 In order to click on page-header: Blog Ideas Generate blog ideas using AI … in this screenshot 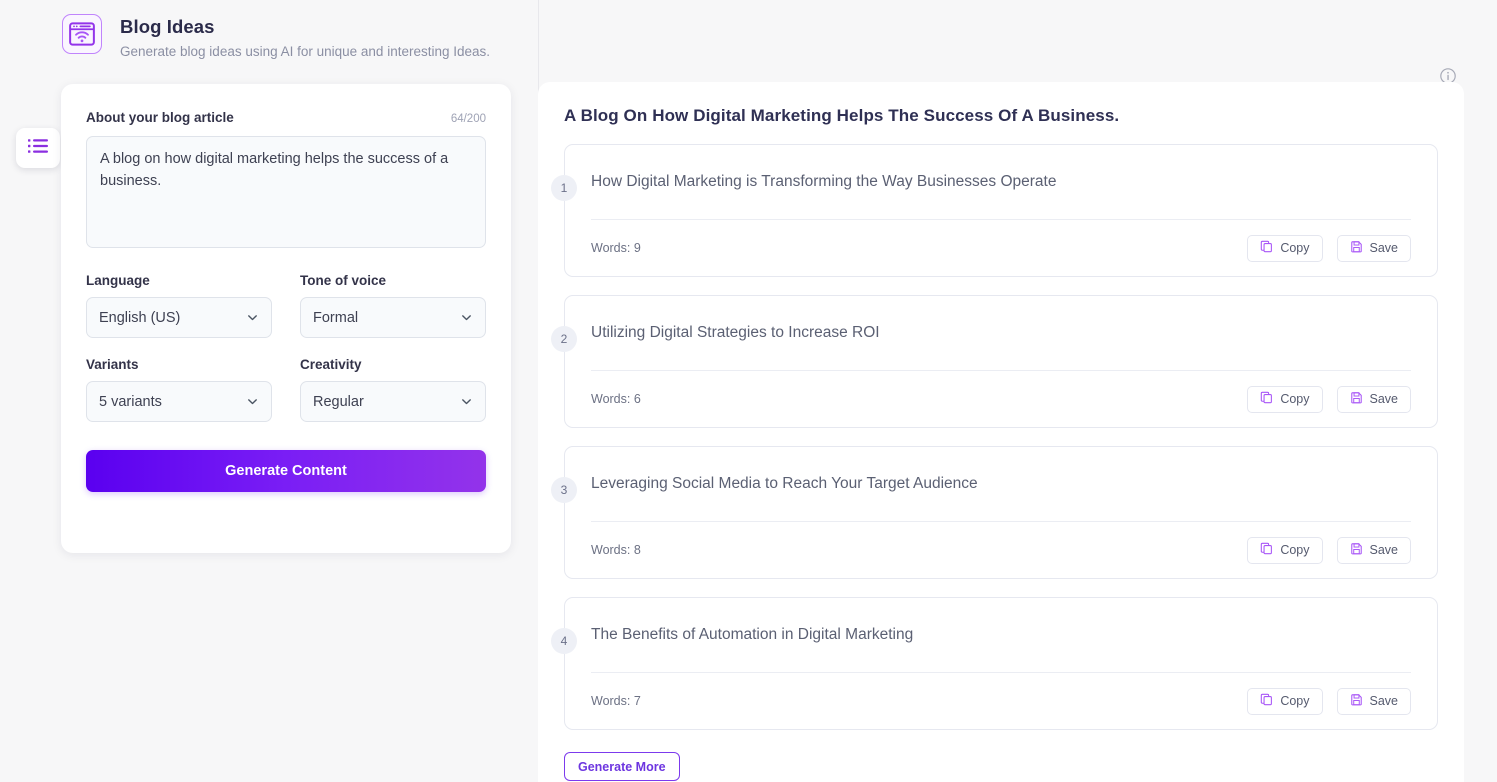, I will do `click(276, 36)`.